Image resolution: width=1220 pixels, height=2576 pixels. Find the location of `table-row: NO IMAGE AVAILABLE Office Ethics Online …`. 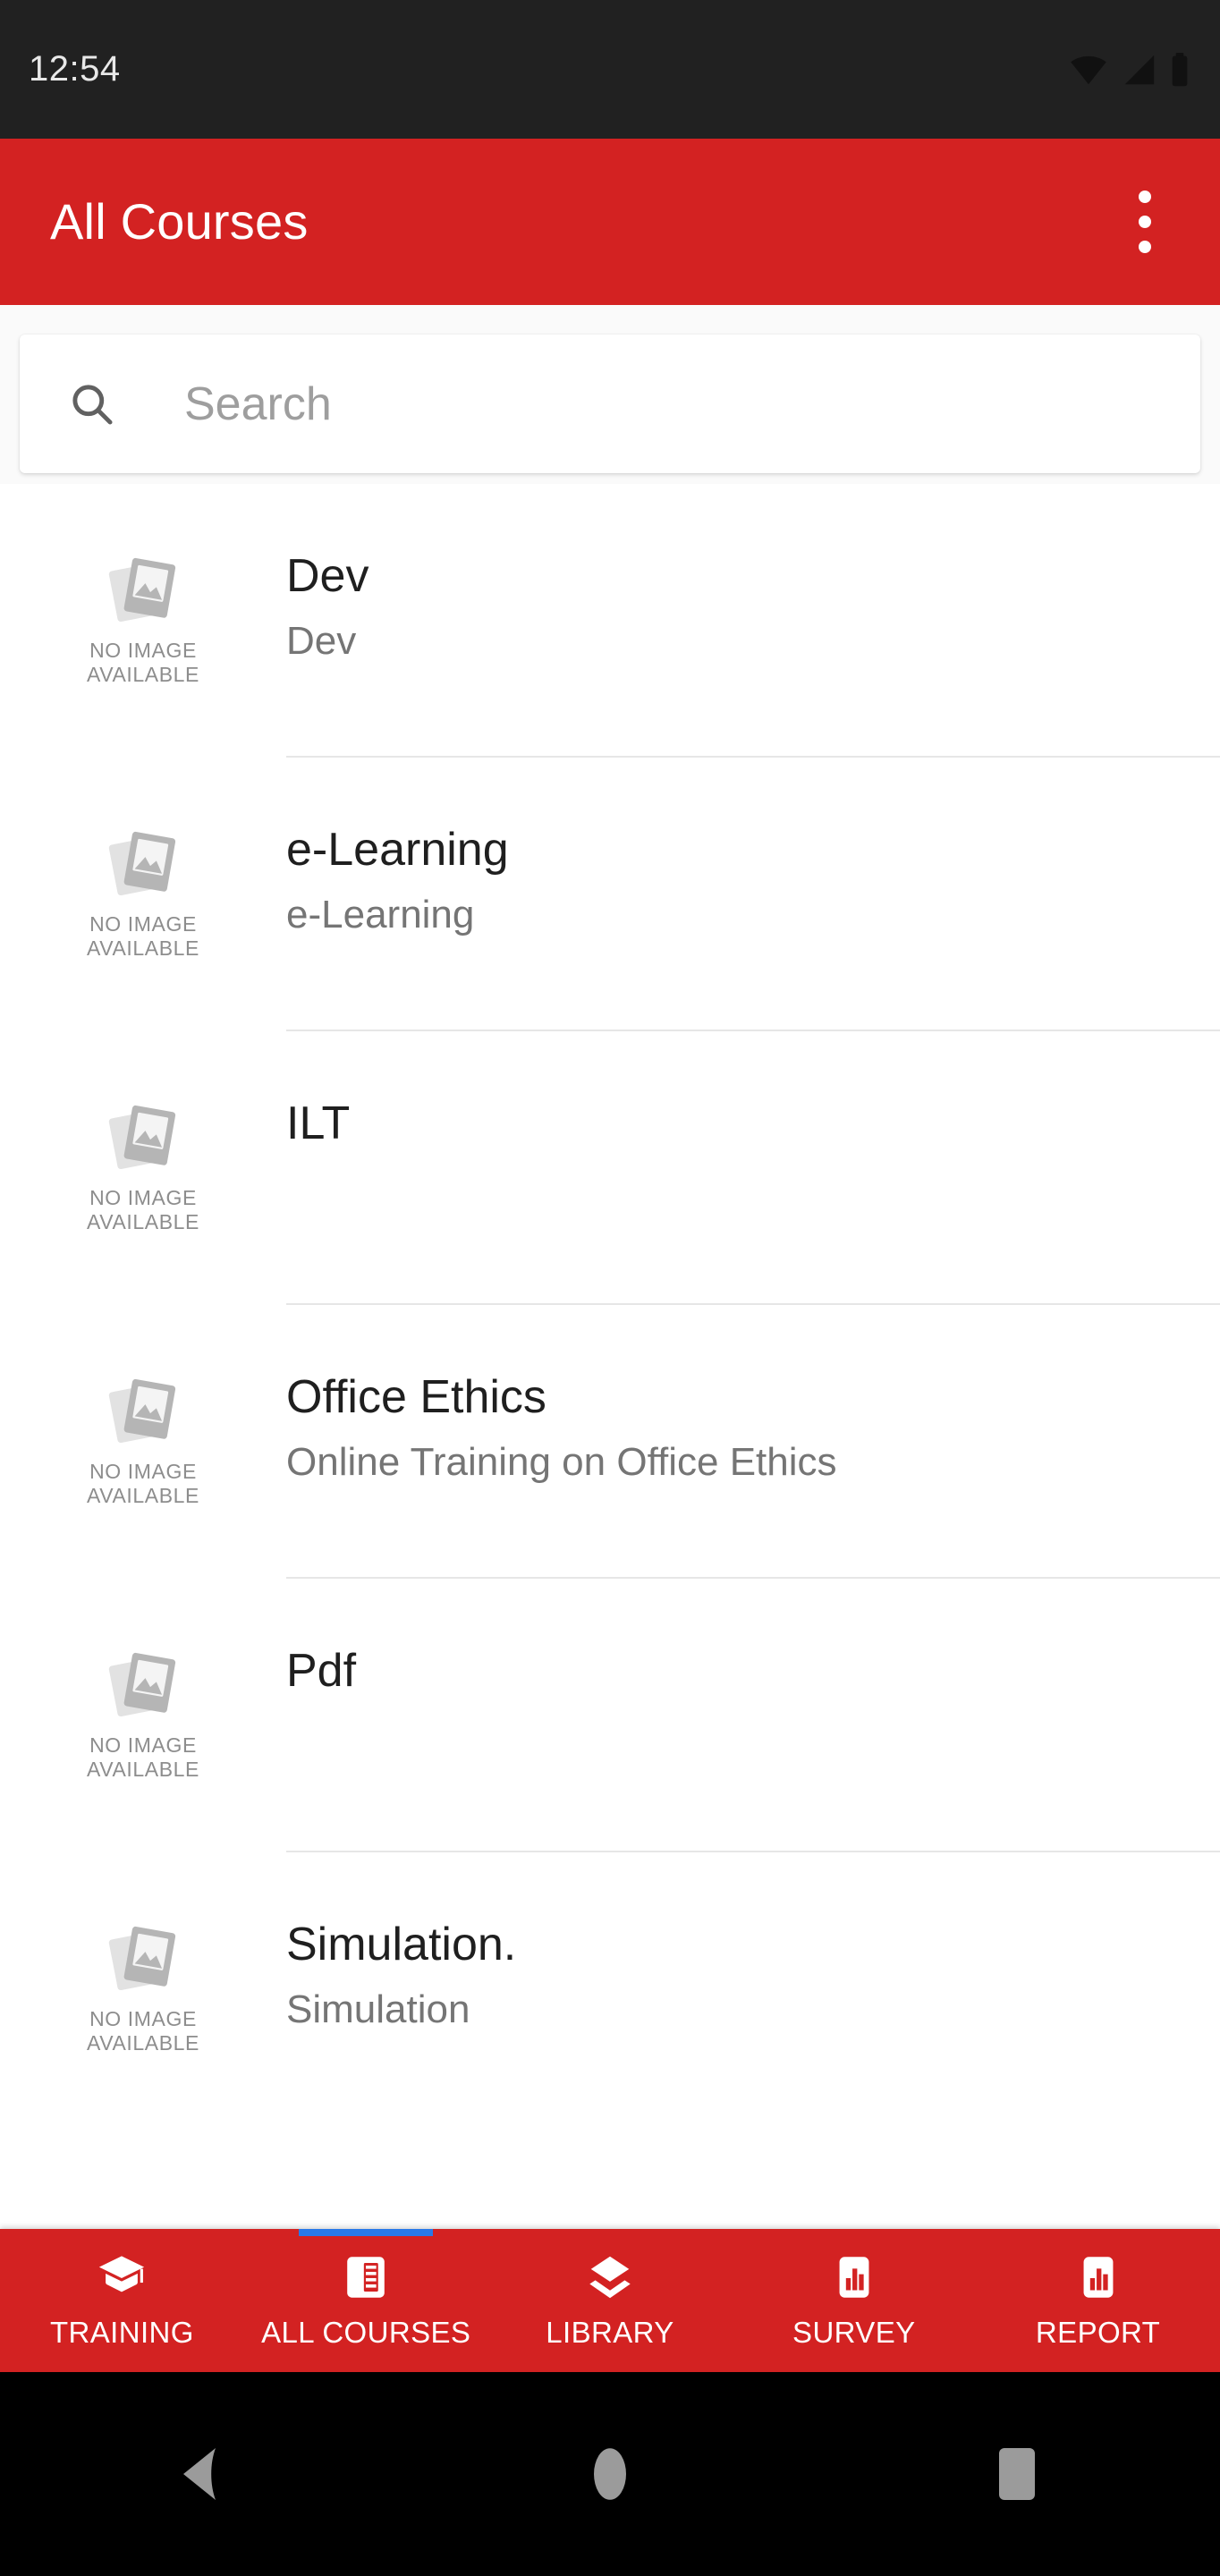

table-row: NO IMAGE AVAILABLE Office Ethics Online … is located at coordinates (610, 1442).